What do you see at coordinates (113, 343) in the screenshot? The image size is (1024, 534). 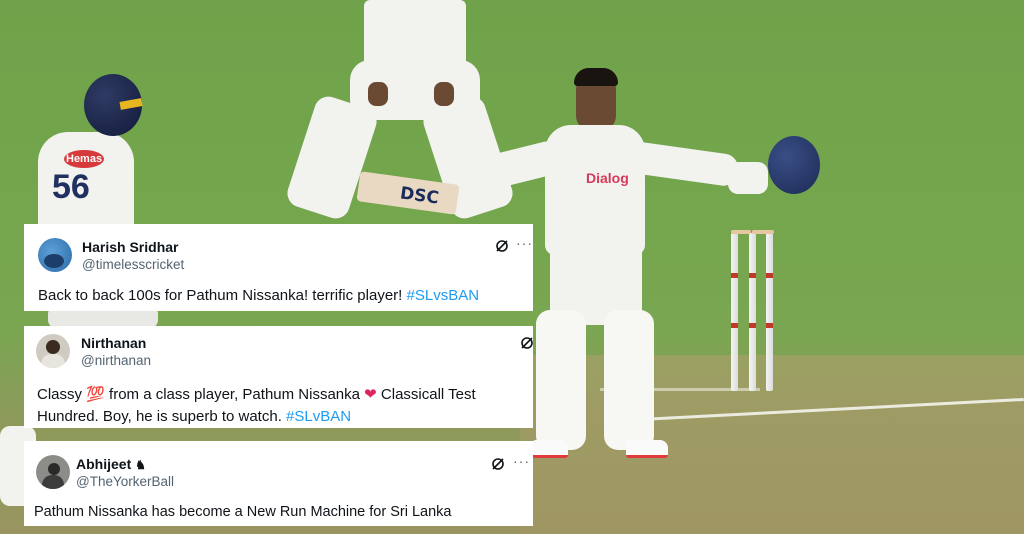 I see `tweet-author-name: Nirthanan` at bounding box center [113, 343].